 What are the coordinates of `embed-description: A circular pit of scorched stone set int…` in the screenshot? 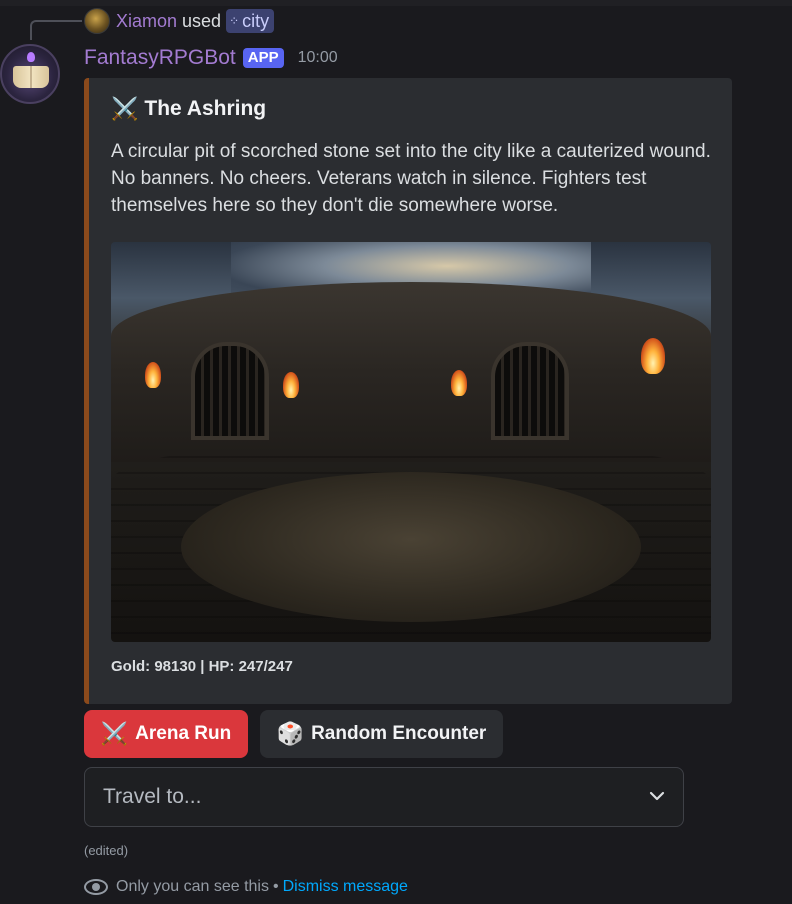 It's located at (411, 178).